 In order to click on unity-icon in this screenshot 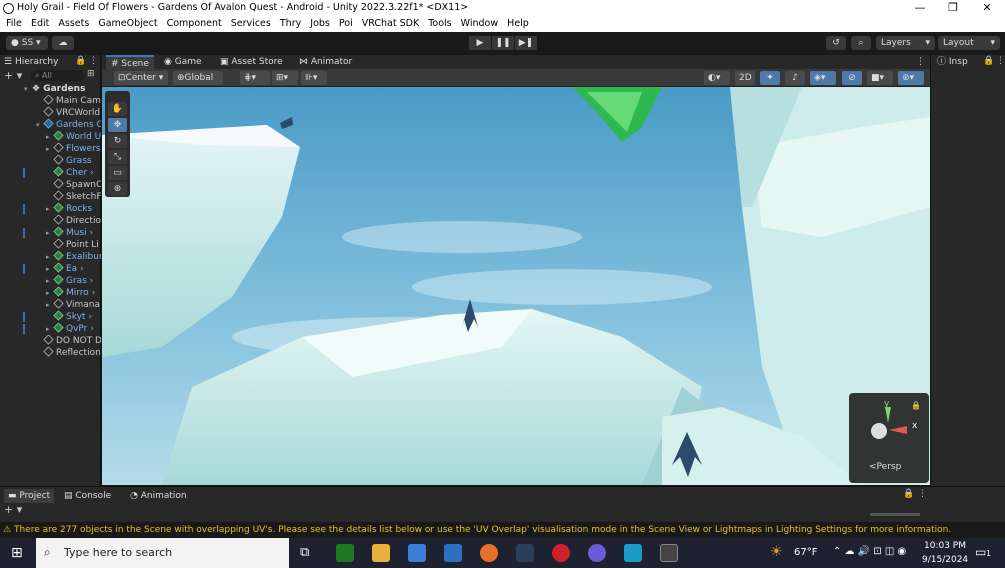, I will do `click(669, 553)`.